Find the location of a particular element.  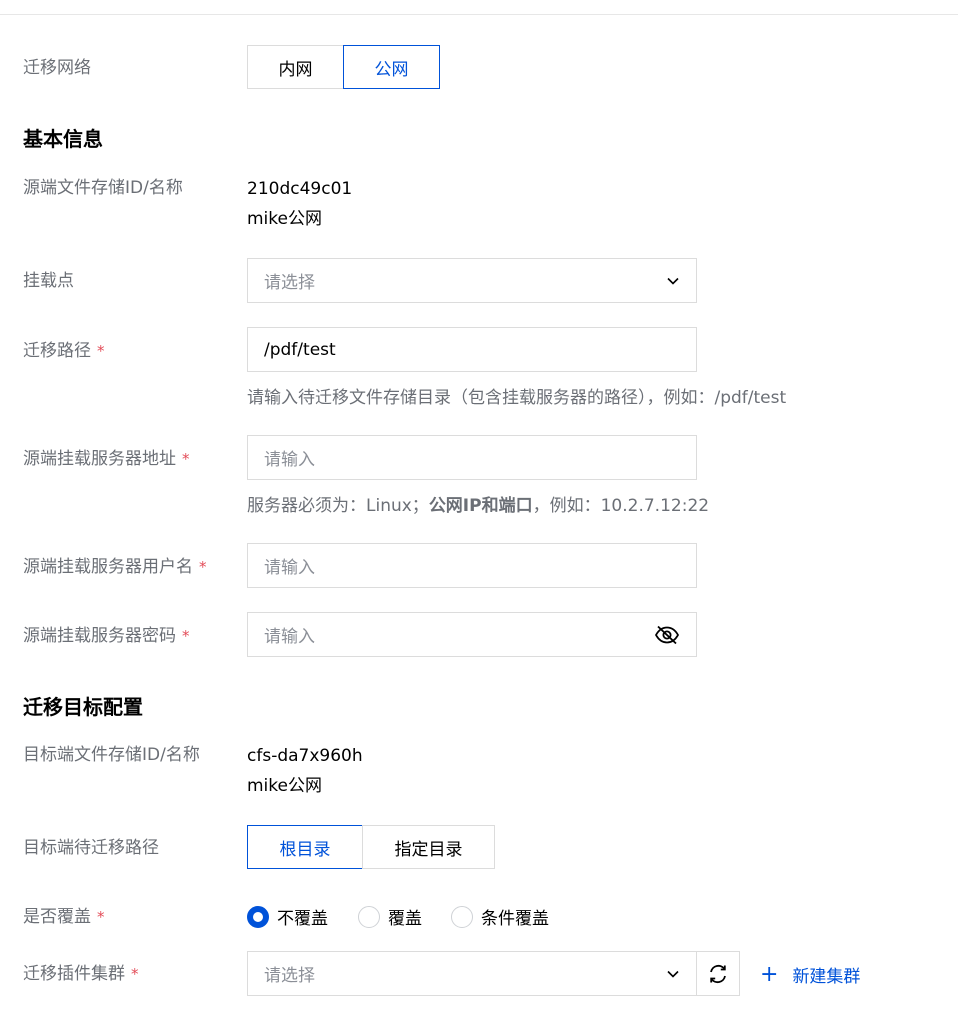

plus-icon: + is located at coordinates (769, 974).